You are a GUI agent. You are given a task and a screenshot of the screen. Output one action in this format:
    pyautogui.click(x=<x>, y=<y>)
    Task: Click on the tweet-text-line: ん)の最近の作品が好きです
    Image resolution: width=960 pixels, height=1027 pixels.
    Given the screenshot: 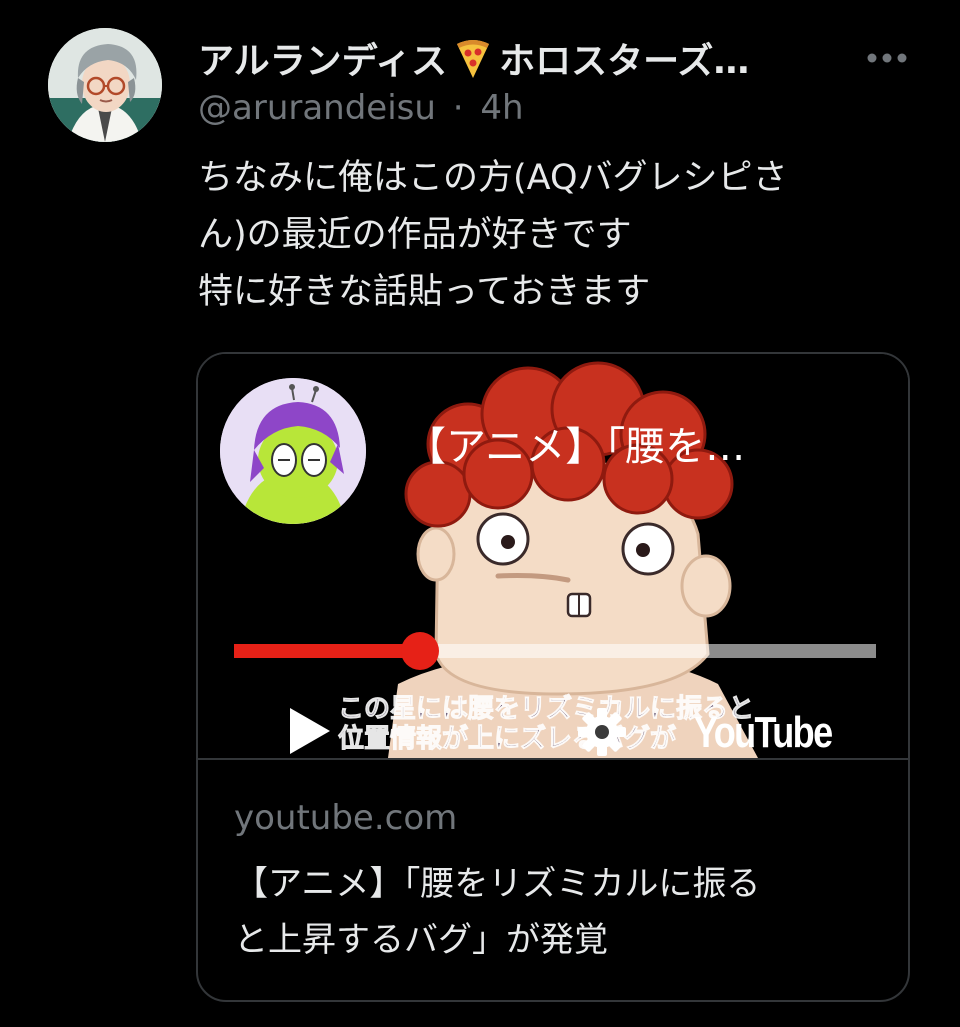 What is the action you would take?
    pyautogui.click(x=415, y=235)
    